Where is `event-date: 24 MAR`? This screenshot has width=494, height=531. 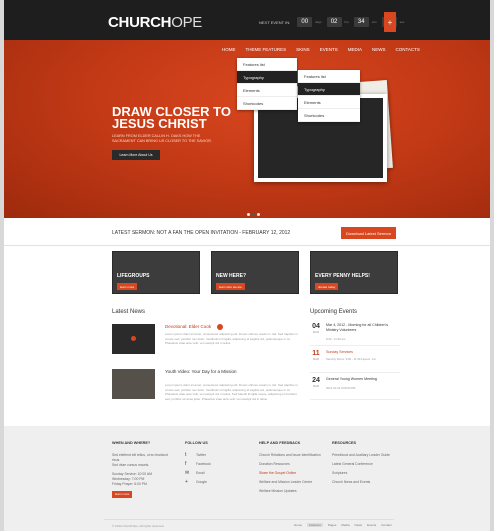
event-date: 24 MAR is located at coordinates (316, 382).